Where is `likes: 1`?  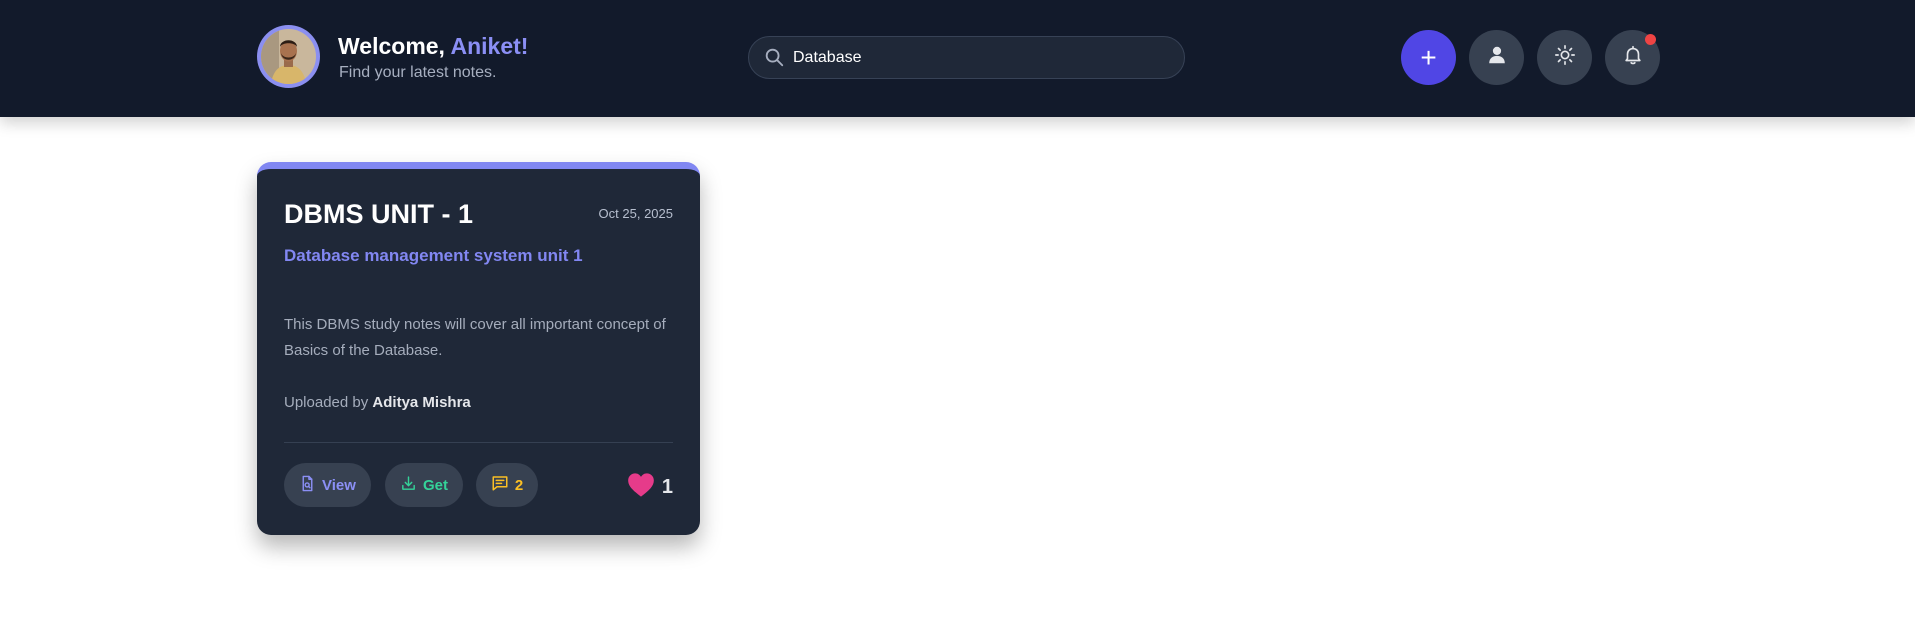 likes: 1 is located at coordinates (650, 487).